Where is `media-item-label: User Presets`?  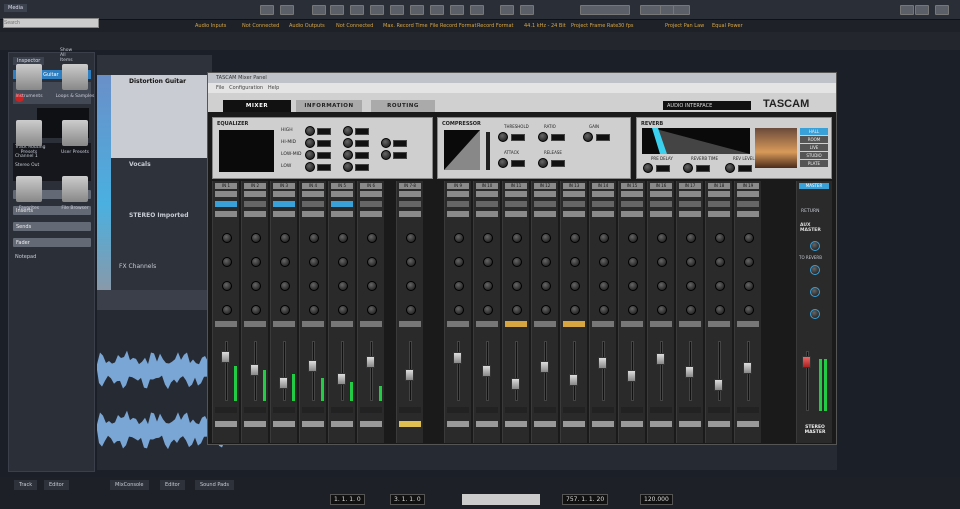 media-item-label: User Presets is located at coordinates (75, 152).